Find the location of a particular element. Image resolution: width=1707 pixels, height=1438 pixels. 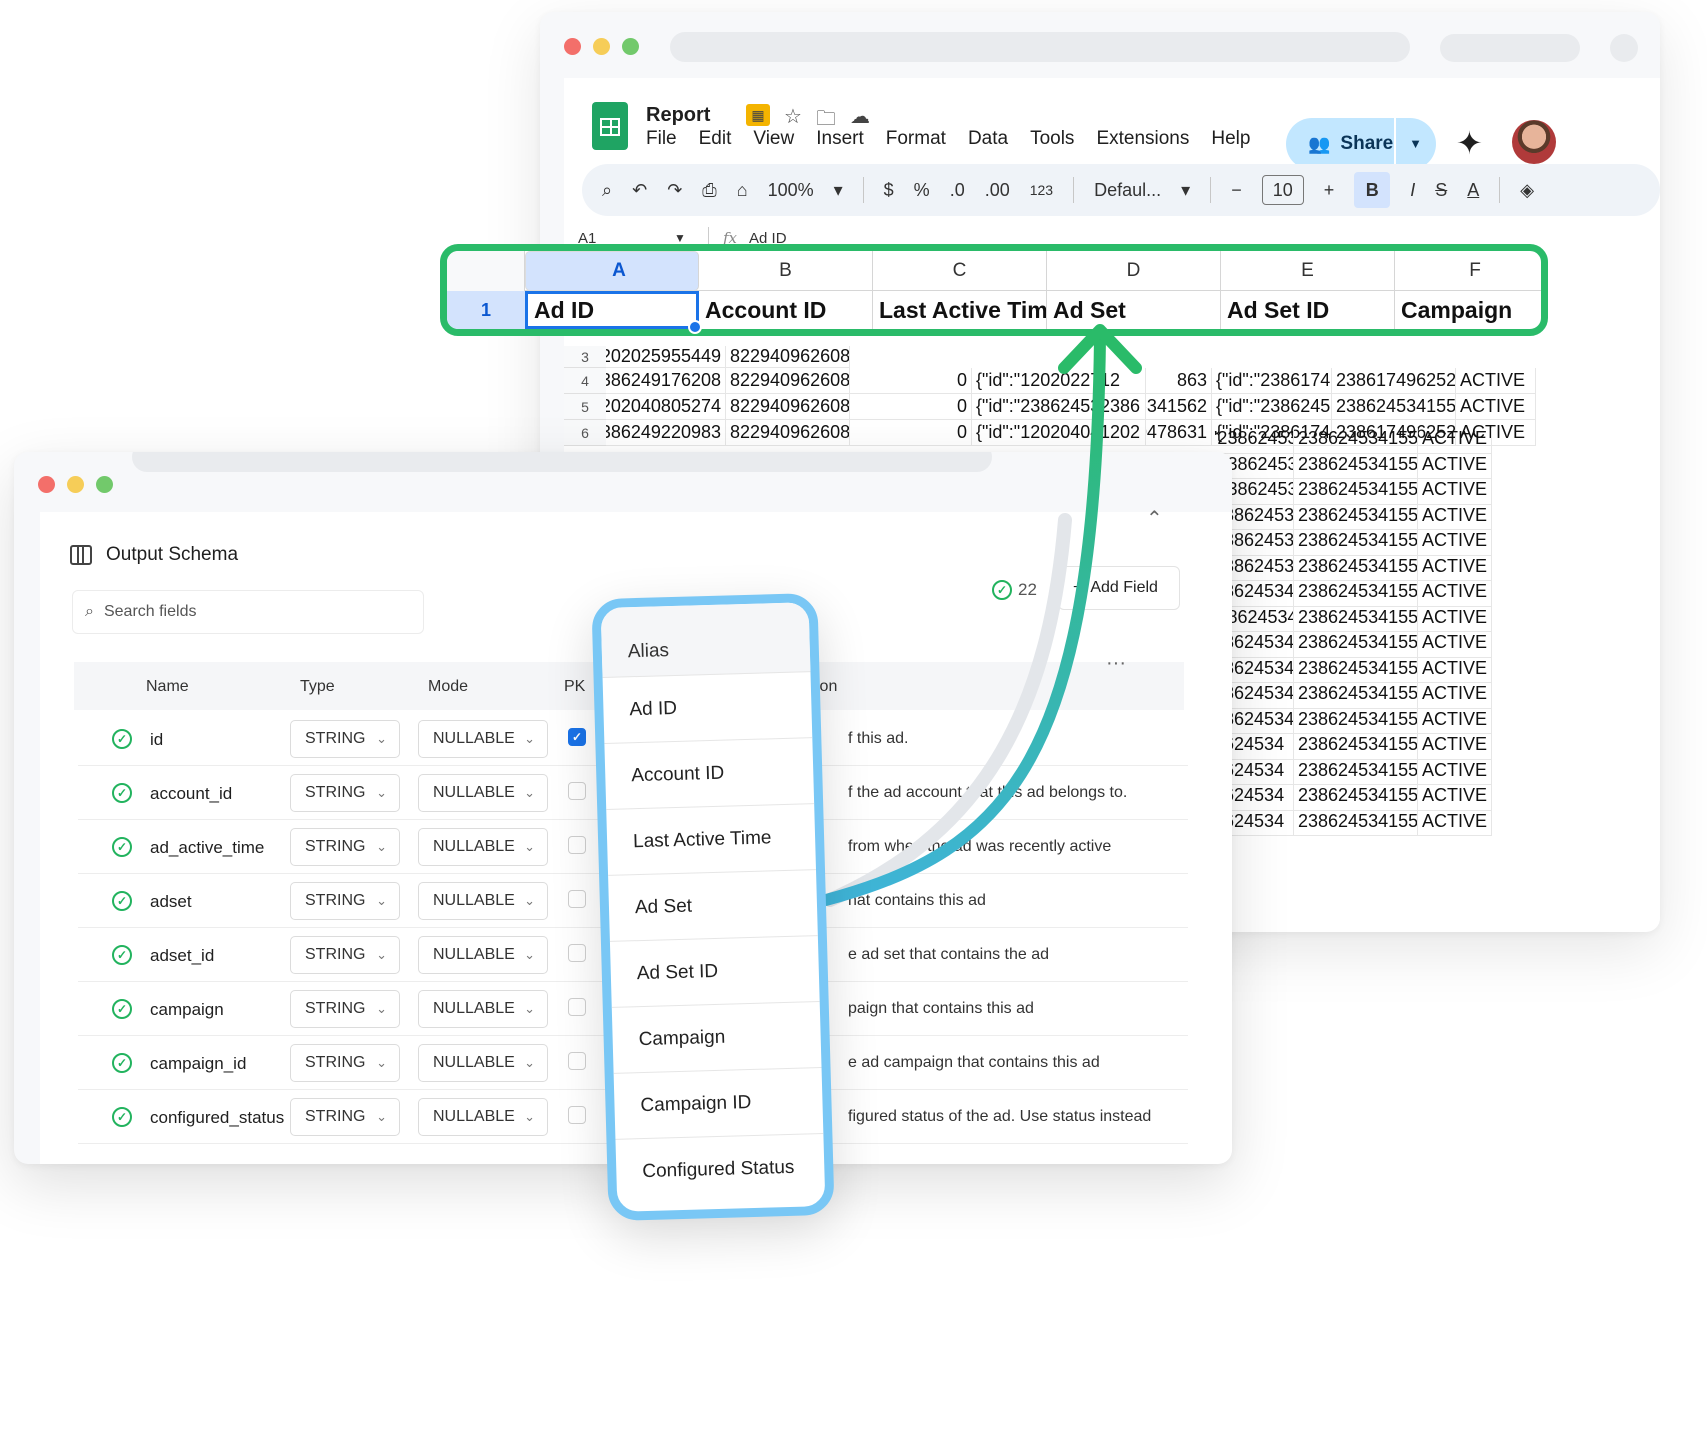

cell-f1: Campaign is located at coordinates (1468, 310).